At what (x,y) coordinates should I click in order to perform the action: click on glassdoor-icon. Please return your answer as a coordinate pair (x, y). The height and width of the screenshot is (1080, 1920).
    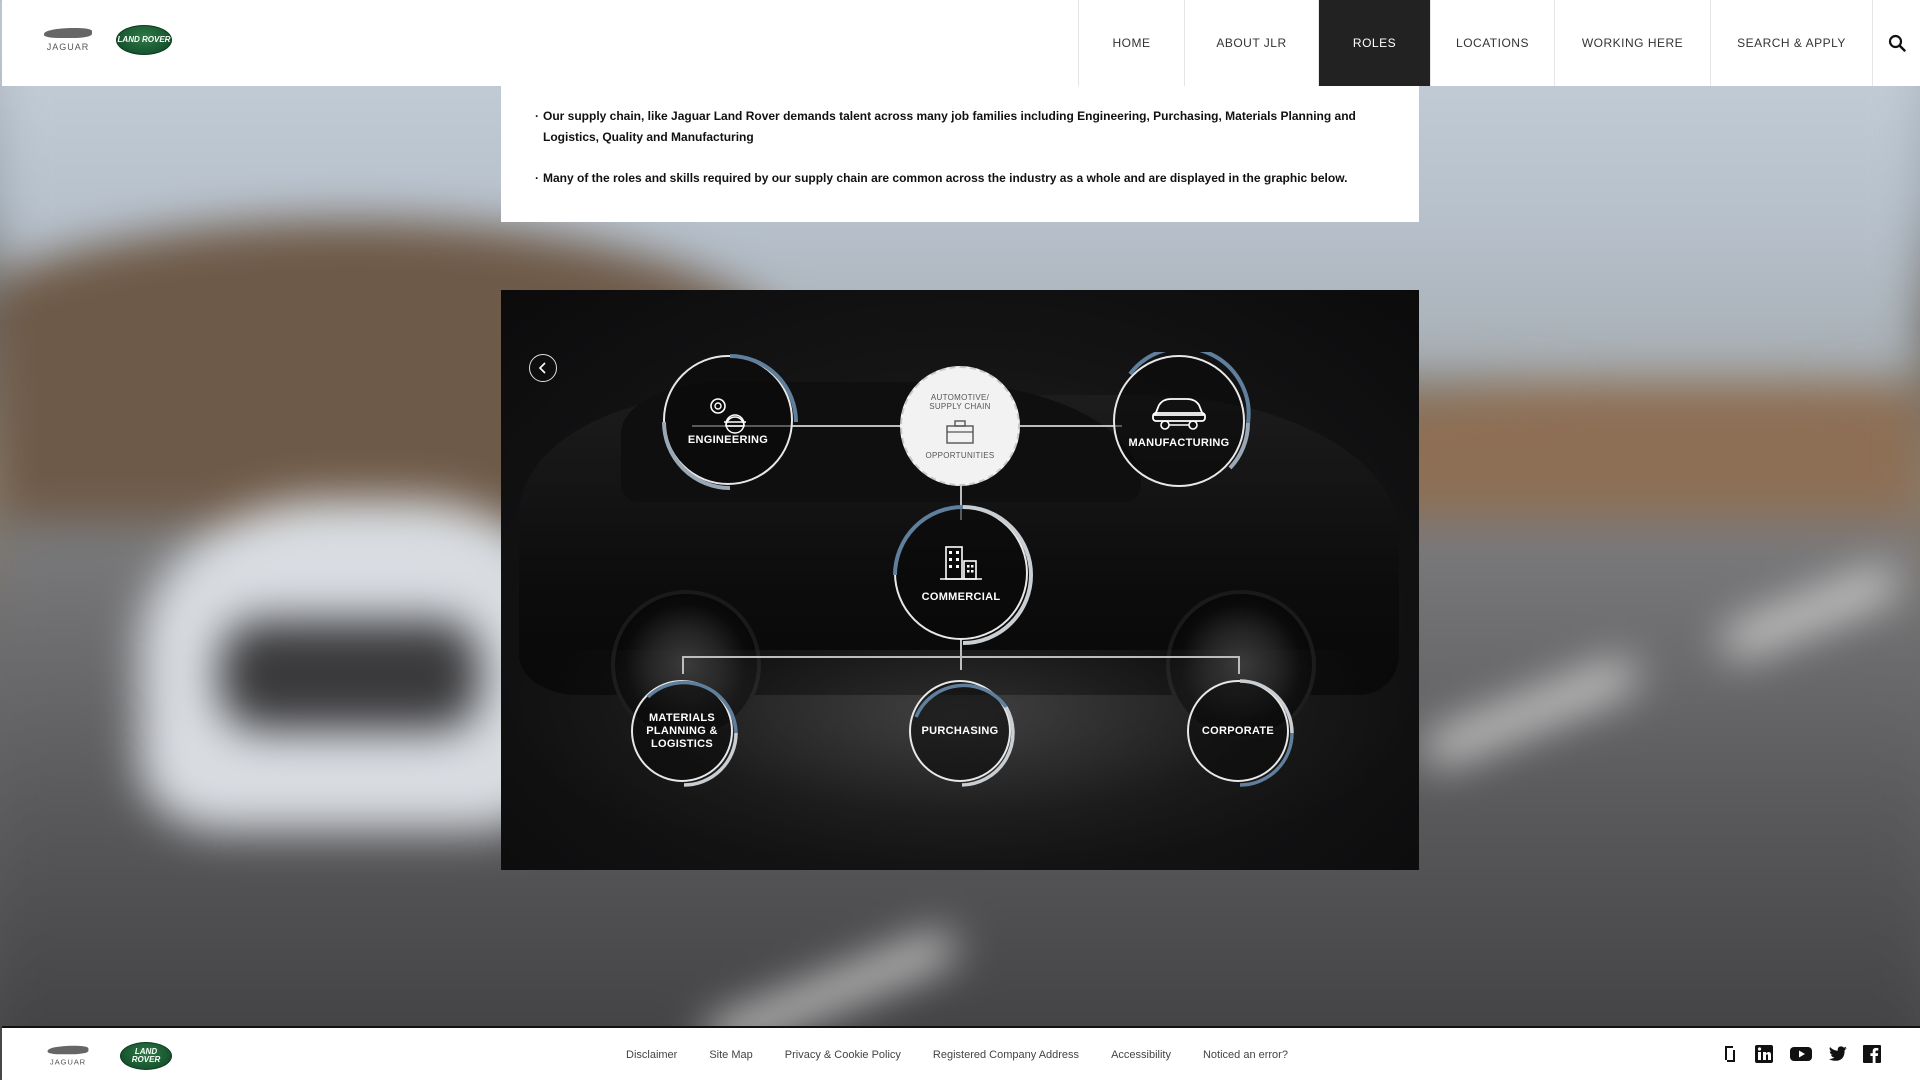
    Looking at the image, I should click on (1730, 1054).